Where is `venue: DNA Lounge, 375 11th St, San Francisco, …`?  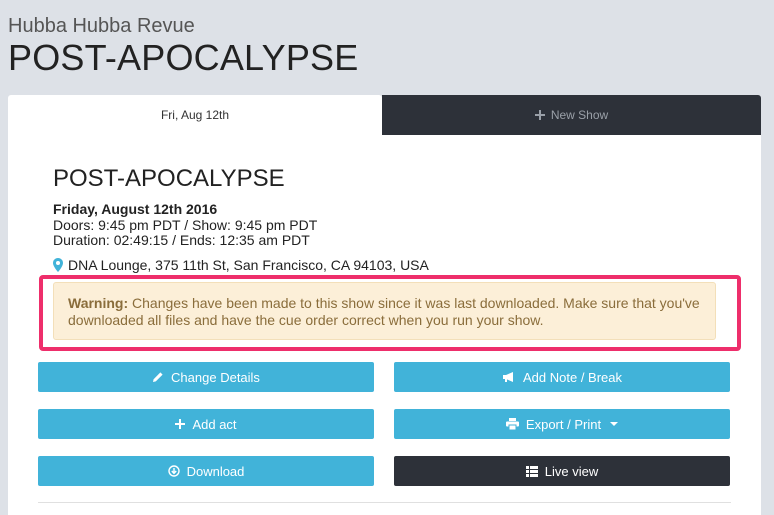 venue: DNA Lounge, 375 11th St, San Francisco, … is located at coordinates (241, 265).